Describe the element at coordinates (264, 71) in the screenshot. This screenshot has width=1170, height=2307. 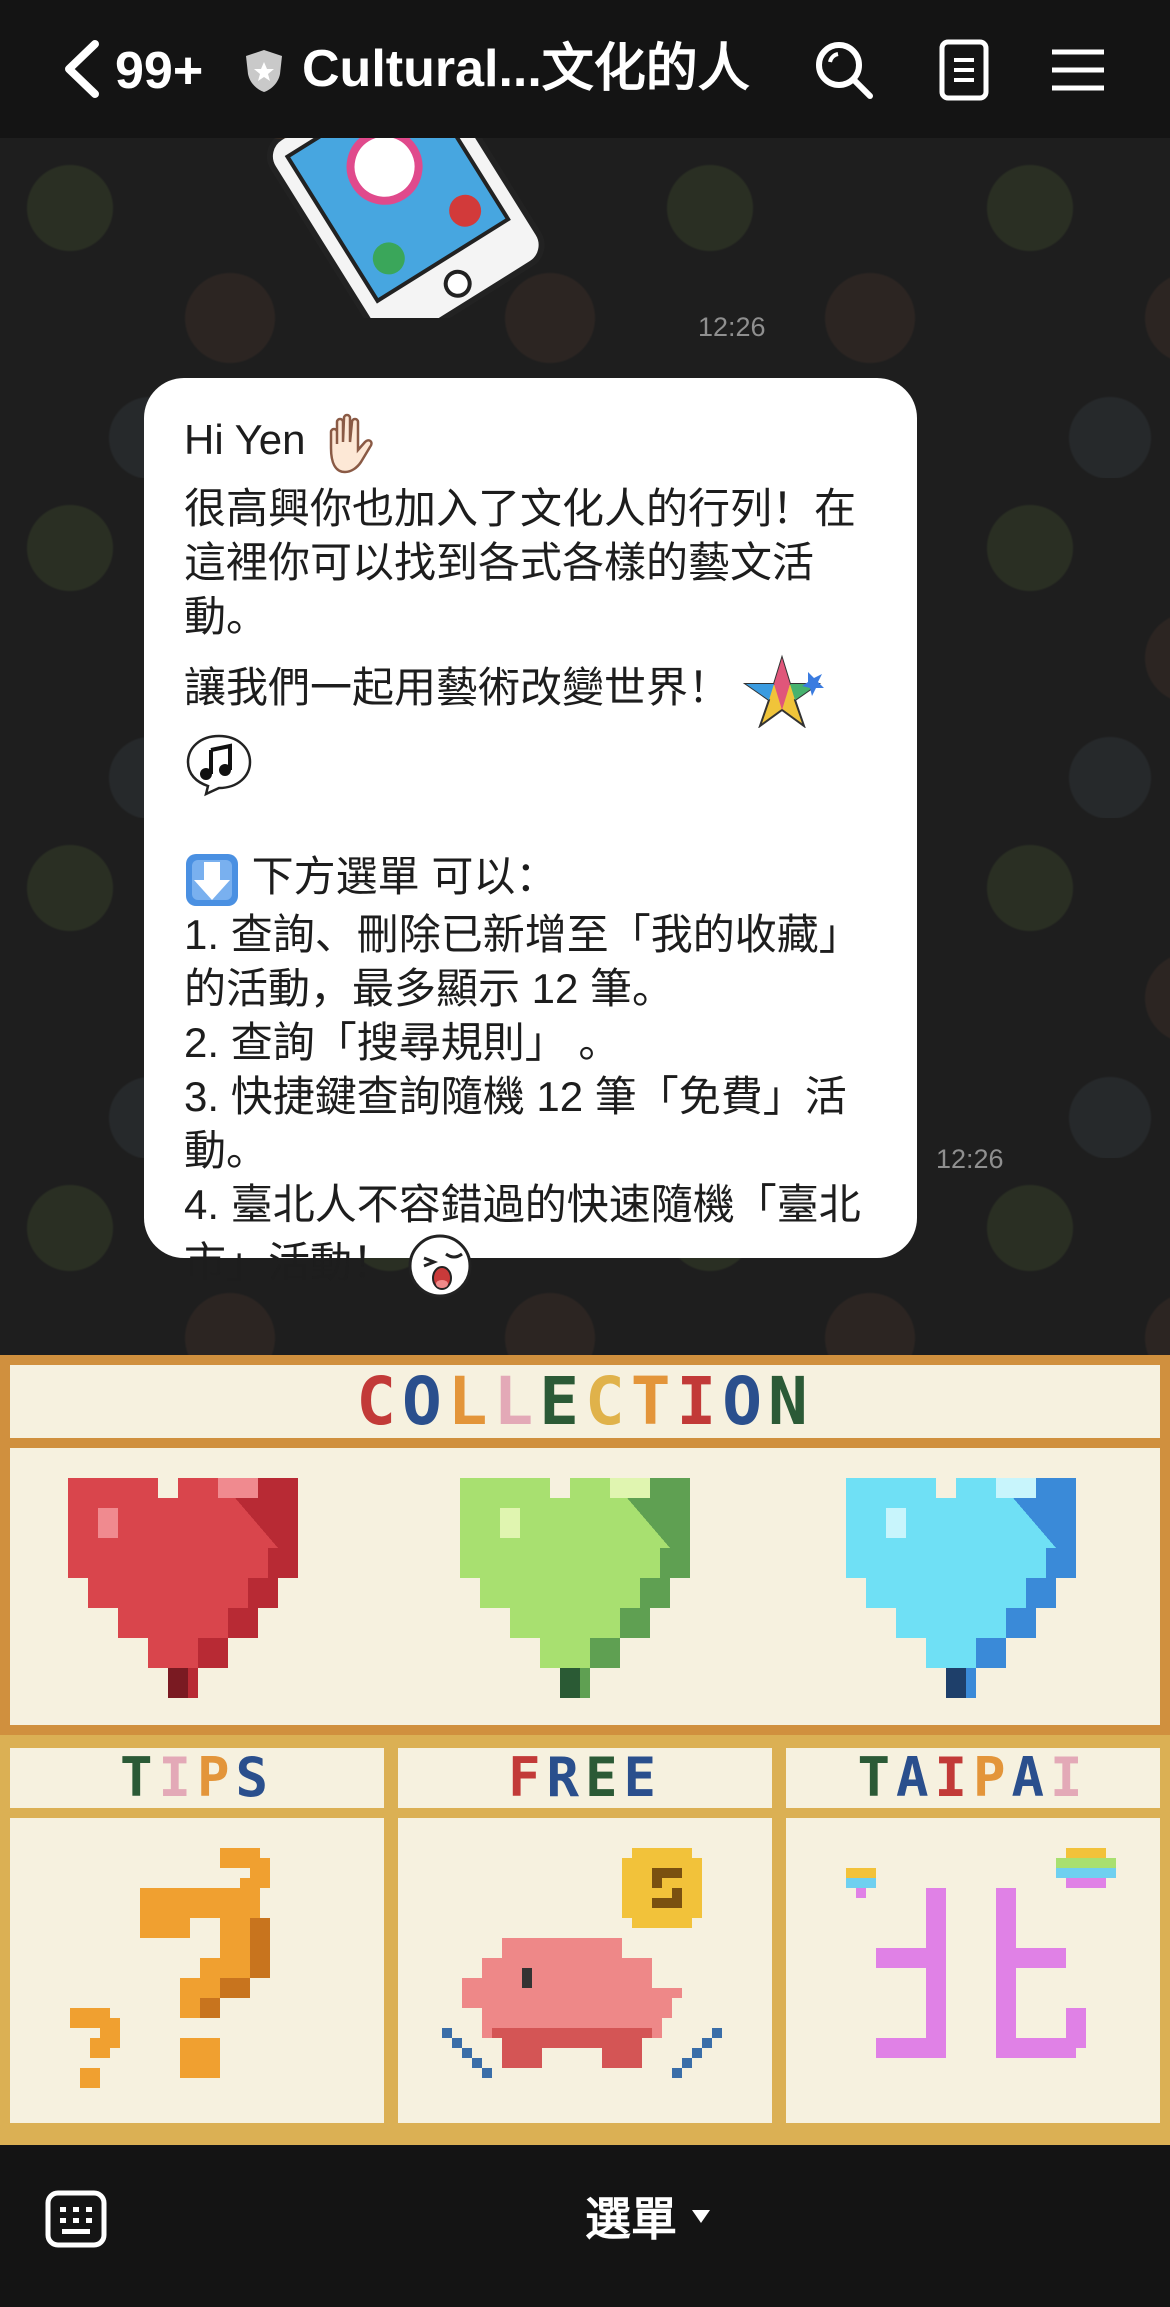
I see `shield-icon` at that location.